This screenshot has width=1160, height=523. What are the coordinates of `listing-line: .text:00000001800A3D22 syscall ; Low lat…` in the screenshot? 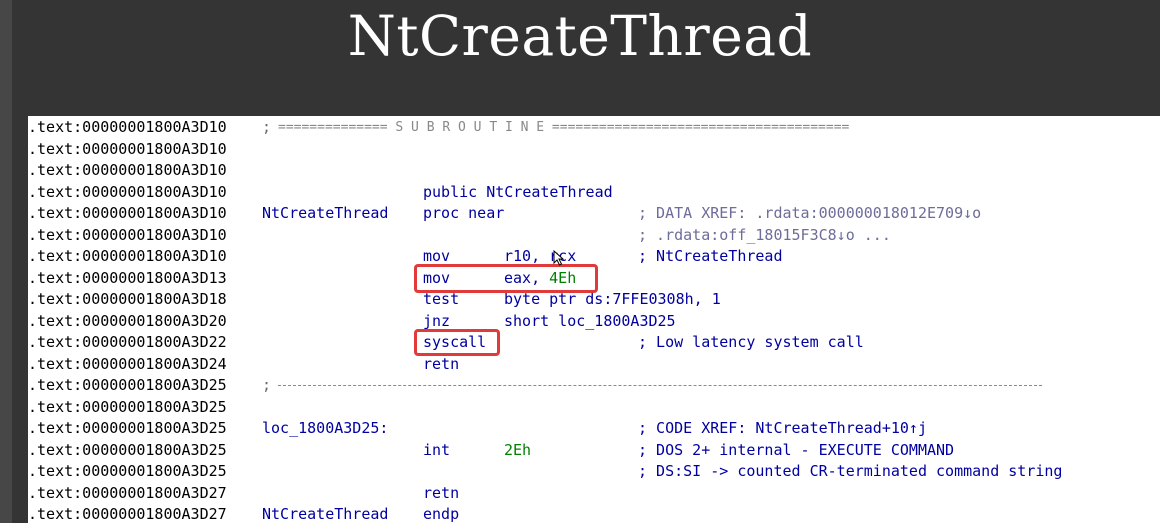 It's located at (594, 343).